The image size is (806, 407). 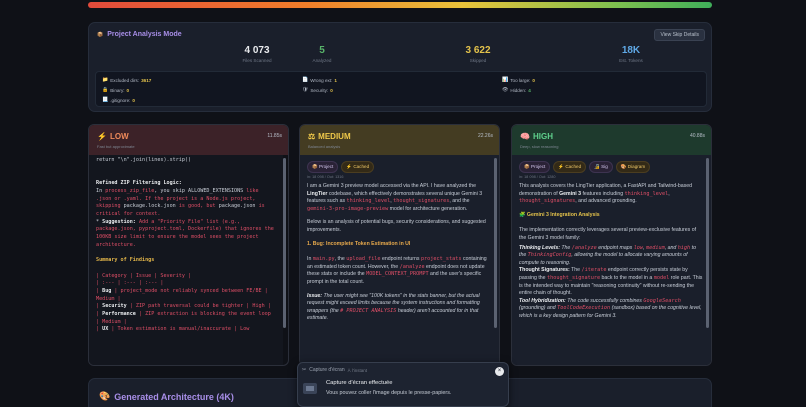 I want to click on tag-list: 📦 Project ⚡ Cached, so click(x=341, y=167).